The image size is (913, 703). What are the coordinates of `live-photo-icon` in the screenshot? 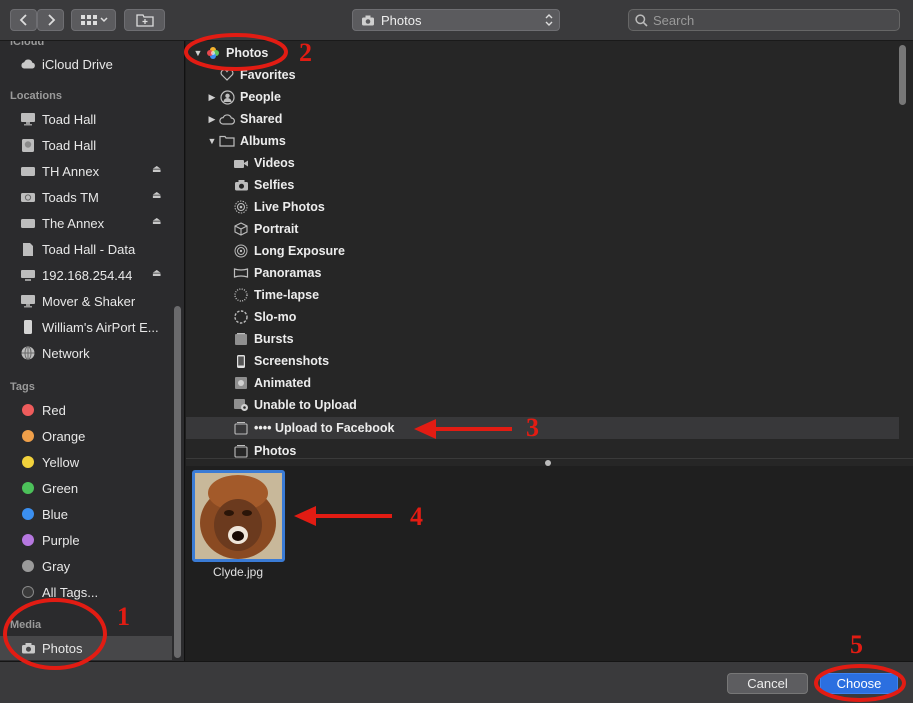 It's located at (241, 207).